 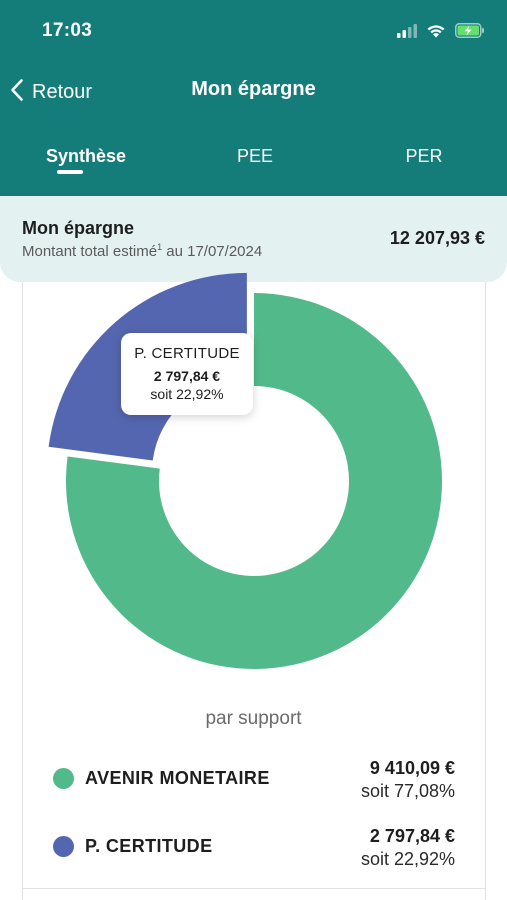 What do you see at coordinates (254, 888) in the screenshot?
I see `divider` at bounding box center [254, 888].